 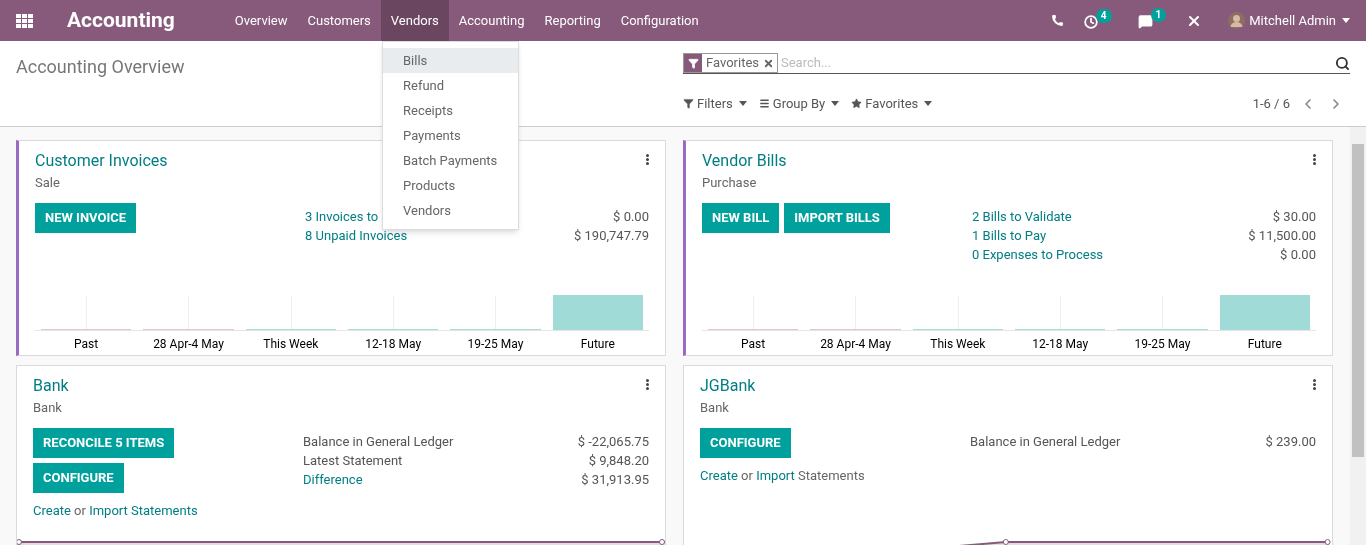 I want to click on dropdown-item: Bills, so click(x=450, y=60).